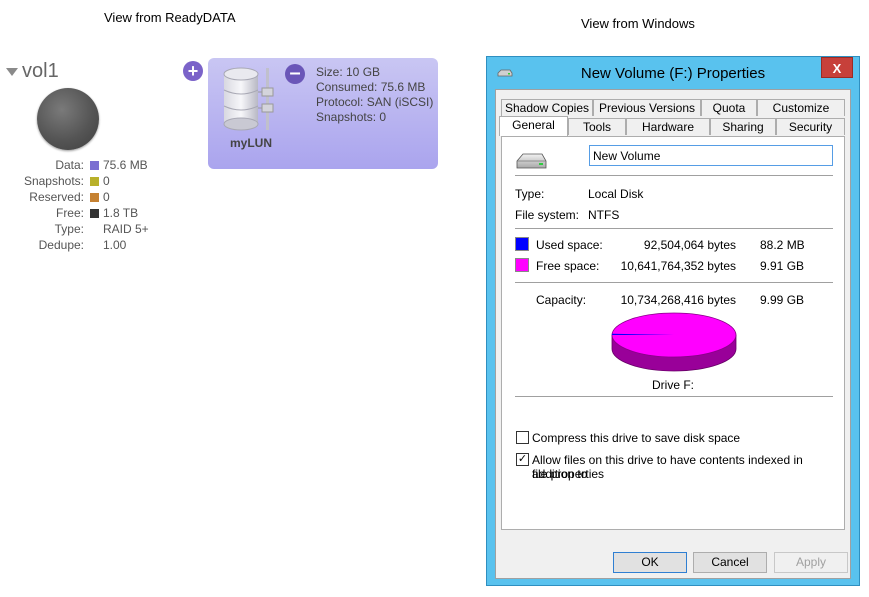 The width and height of the screenshot is (869, 597). Describe the element at coordinates (616, 194) in the screenshot. I see `type-value: Local Disk` at that location.